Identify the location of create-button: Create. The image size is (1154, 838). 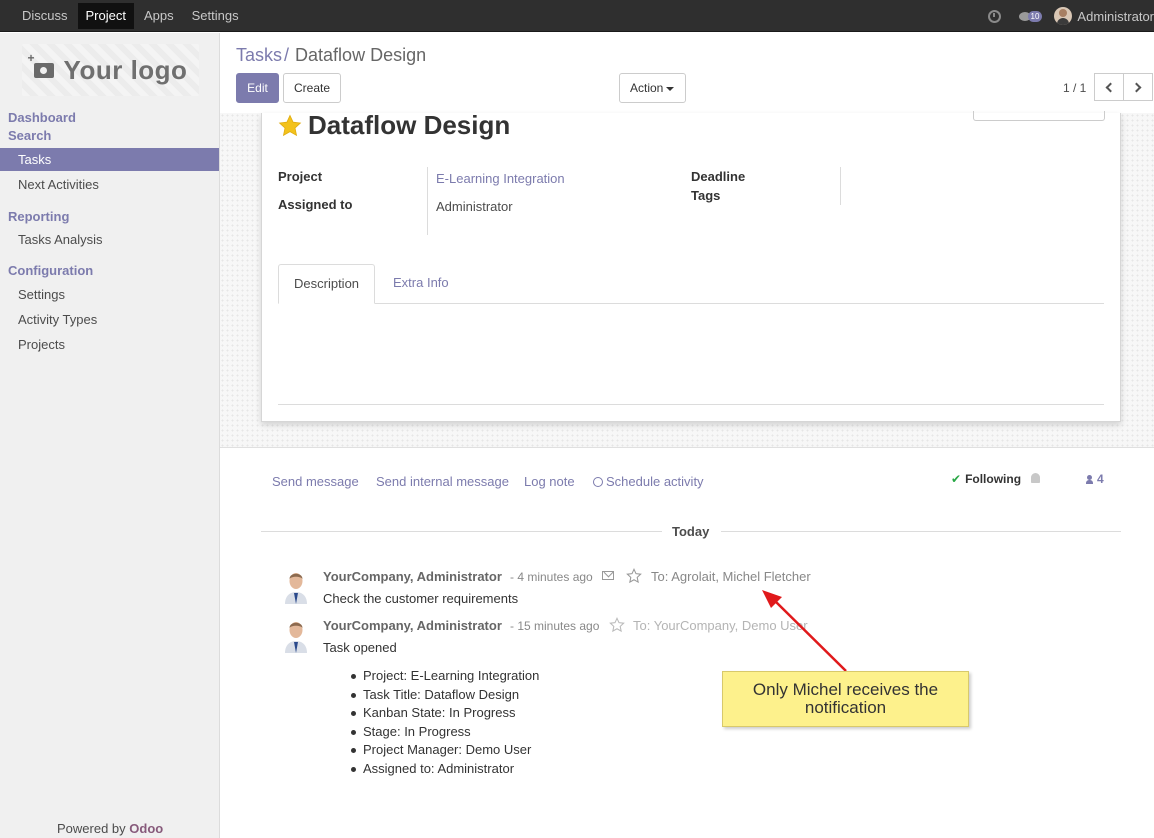
(312, 88).